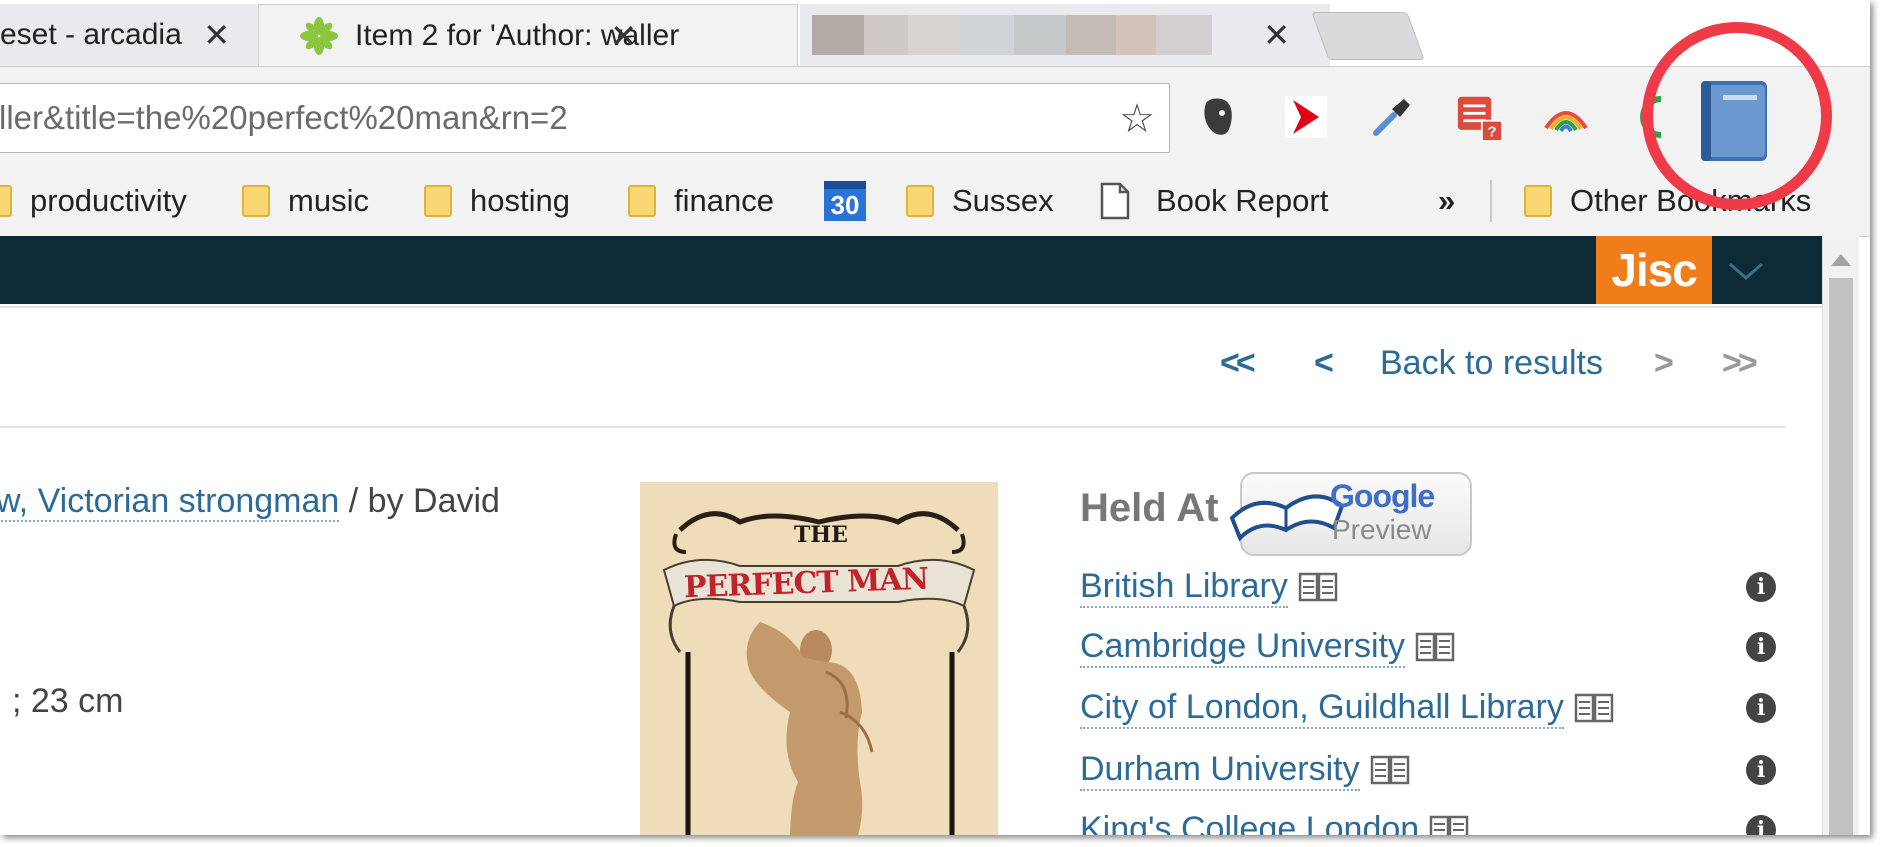  What do you see at coordinates (1242, 647) in the screenshot?
I see `library-link: Cambridge University` at bounding box center [1242, 647].